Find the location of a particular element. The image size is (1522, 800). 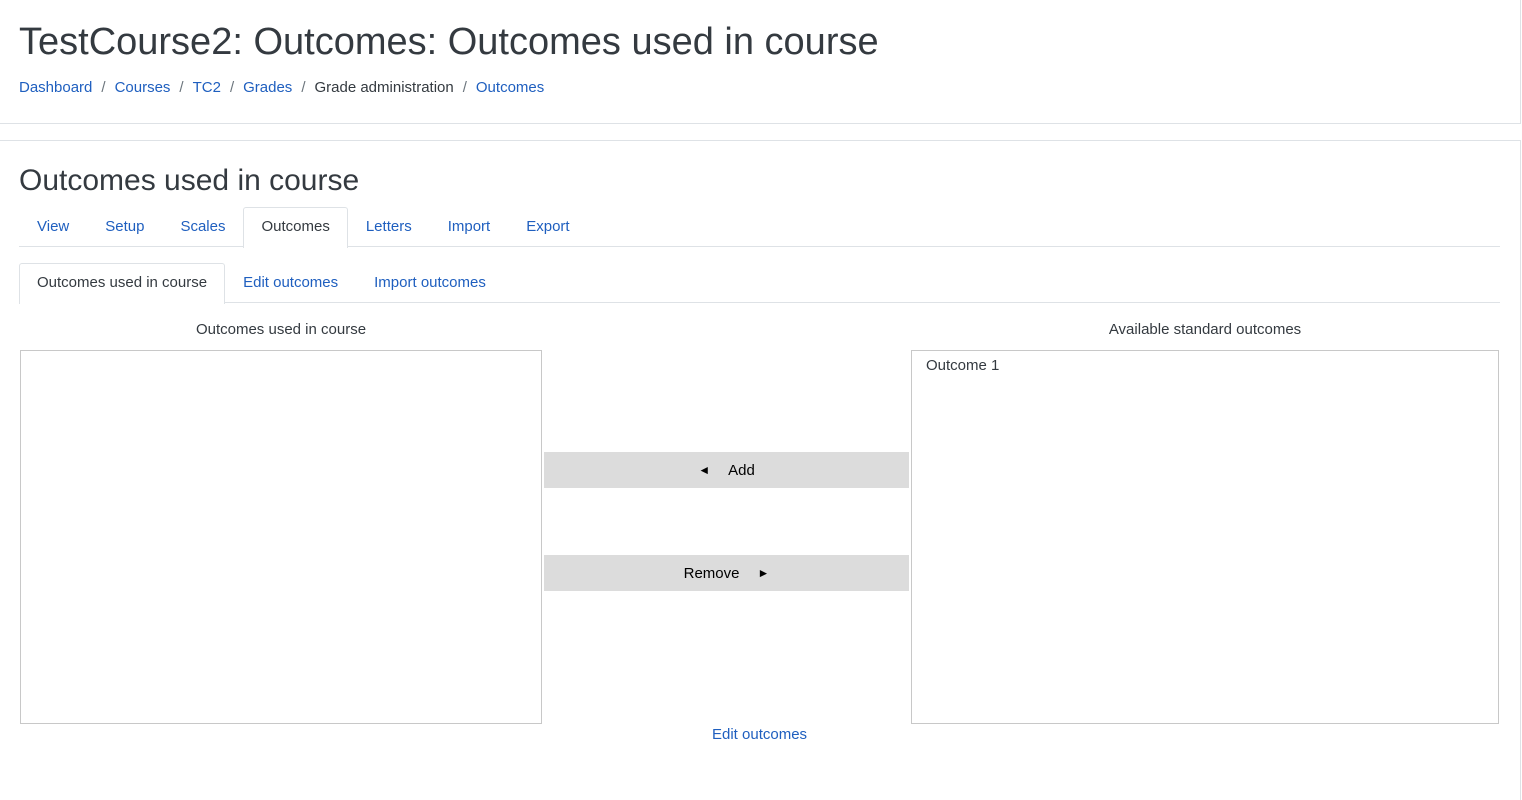

tab-outcomes: Outcomes is located at coordinates (295, 227).